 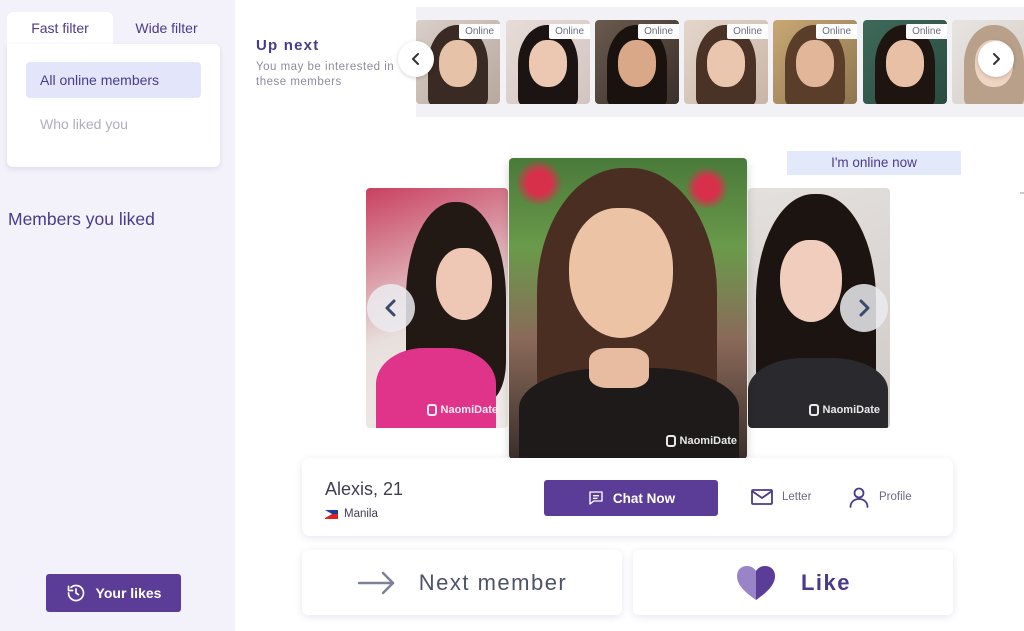 I want to click on up-next-next-button, so click(x=996, y=59).